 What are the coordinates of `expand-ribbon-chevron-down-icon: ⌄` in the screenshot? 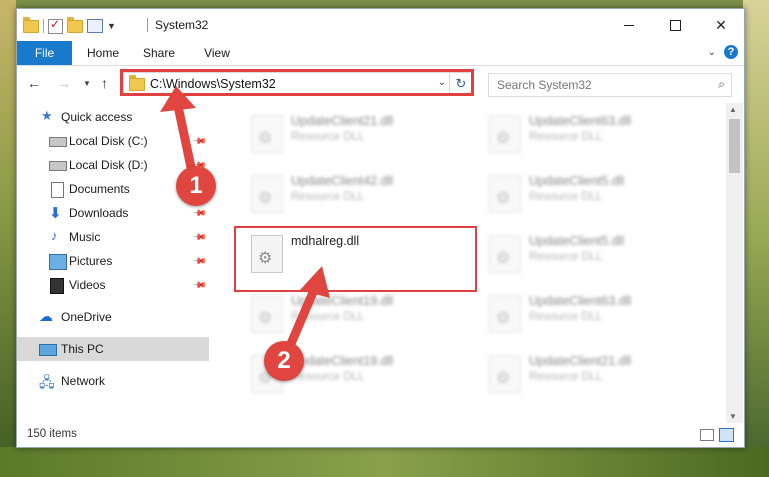 It's located at (712, 52).